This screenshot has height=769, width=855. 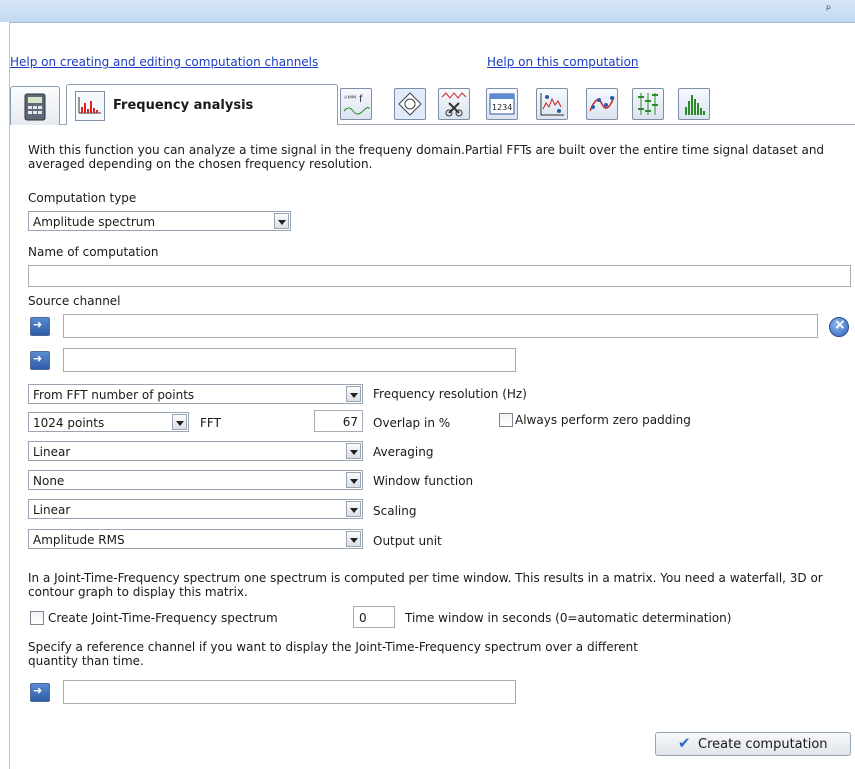 What do you see at coordinates (90, 106) in the screenshot?
I see `frequency-analysis-icon` at bounding box center [90, 106].